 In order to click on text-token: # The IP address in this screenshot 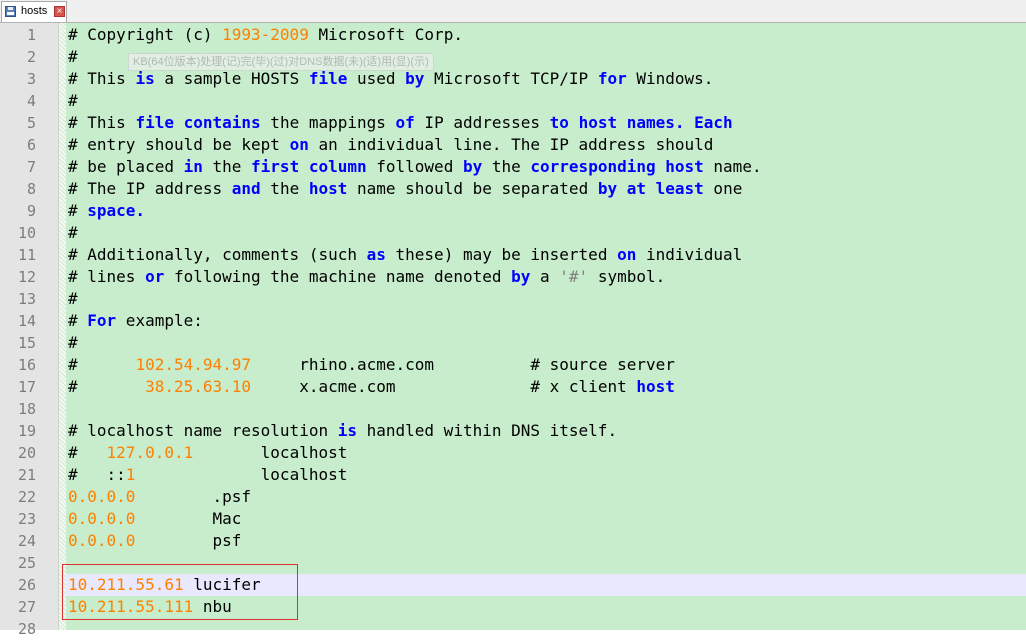, I will do `click(150, 188)`.